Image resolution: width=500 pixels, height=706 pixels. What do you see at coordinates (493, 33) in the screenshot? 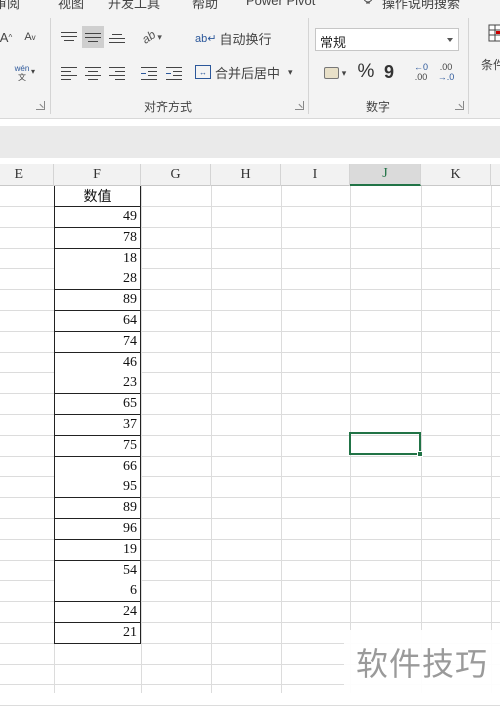
I see `conditional-formatting-icon` at bounding box center [493, 33].